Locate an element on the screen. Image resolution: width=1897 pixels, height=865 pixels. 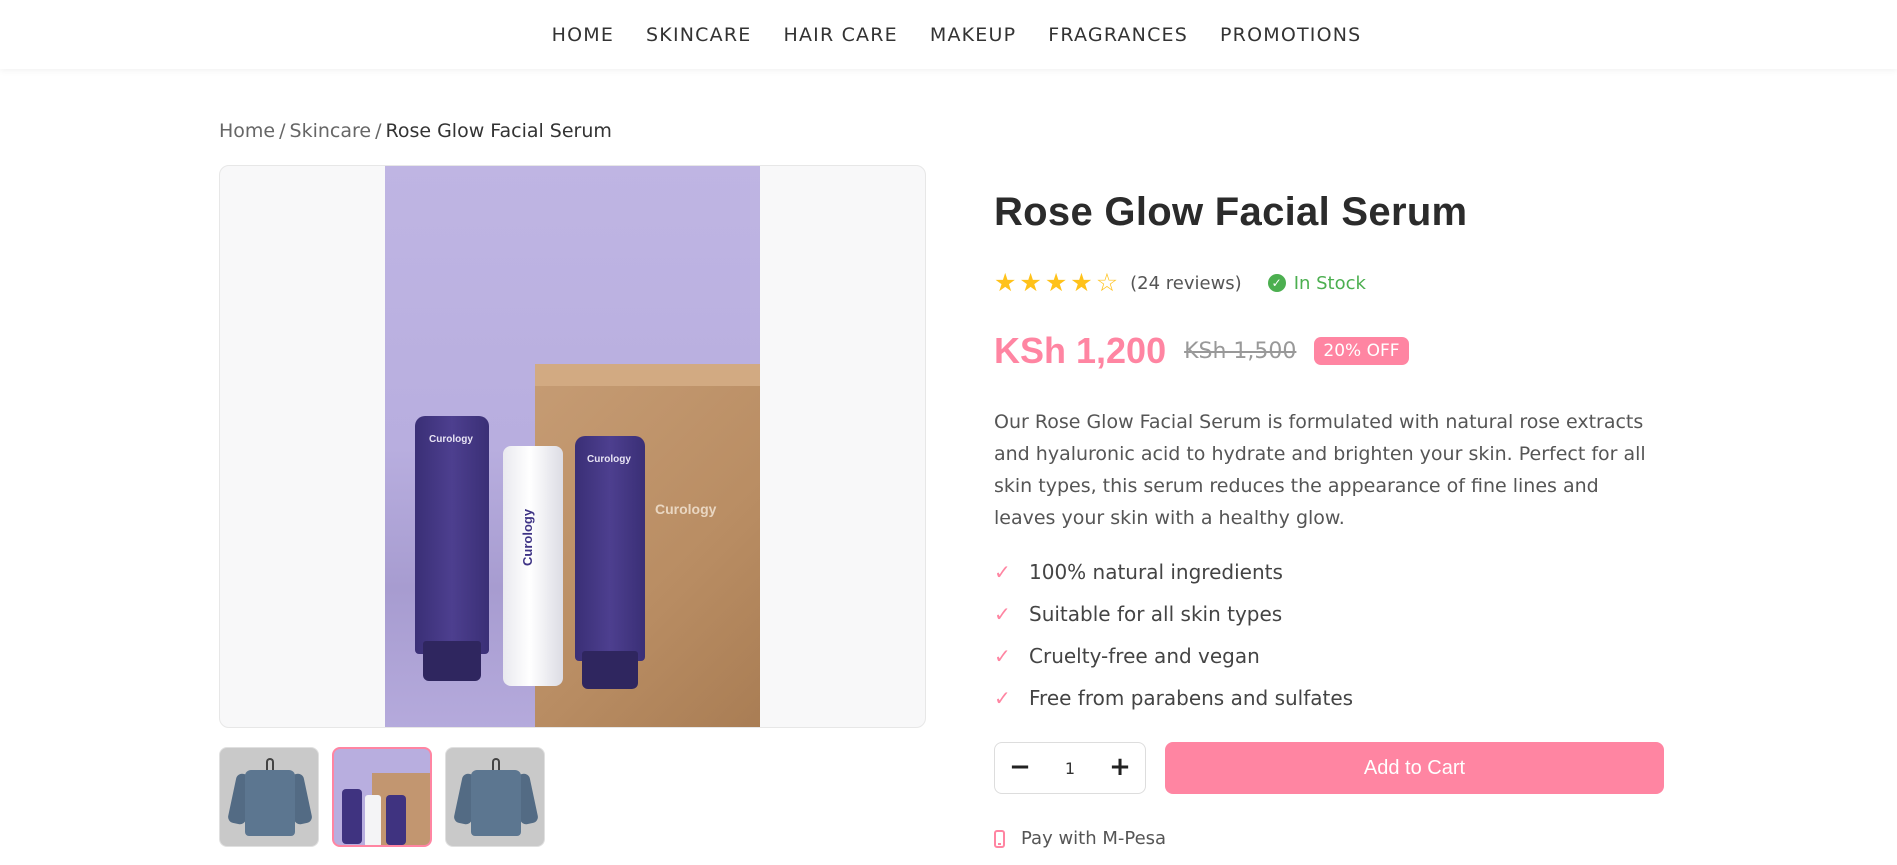
feature-item: ✓ 100% natural ingredients is located at coordinates (1173, 572).